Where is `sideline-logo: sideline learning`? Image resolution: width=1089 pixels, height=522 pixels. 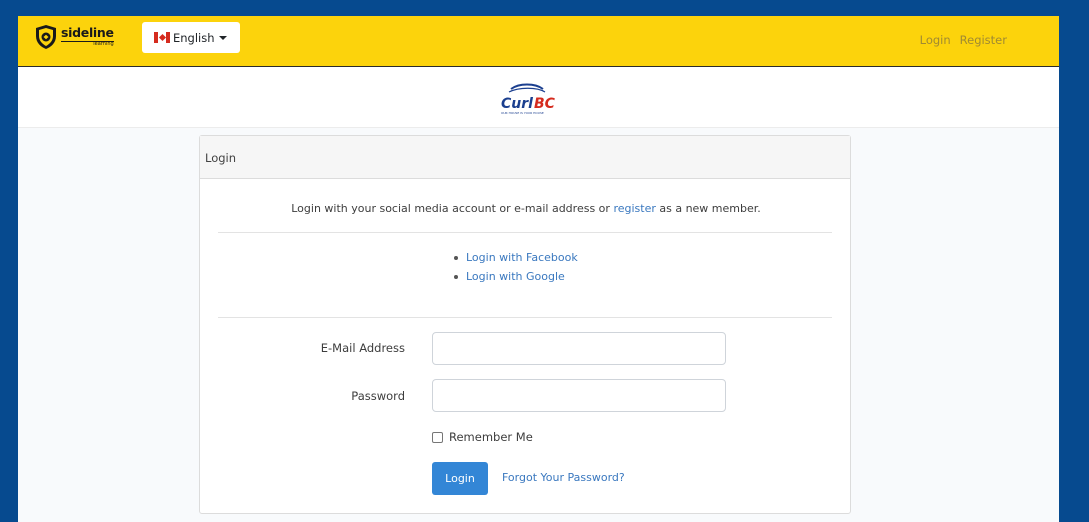
sideline-logo: sideline learning is located at coordinates (74, 37).